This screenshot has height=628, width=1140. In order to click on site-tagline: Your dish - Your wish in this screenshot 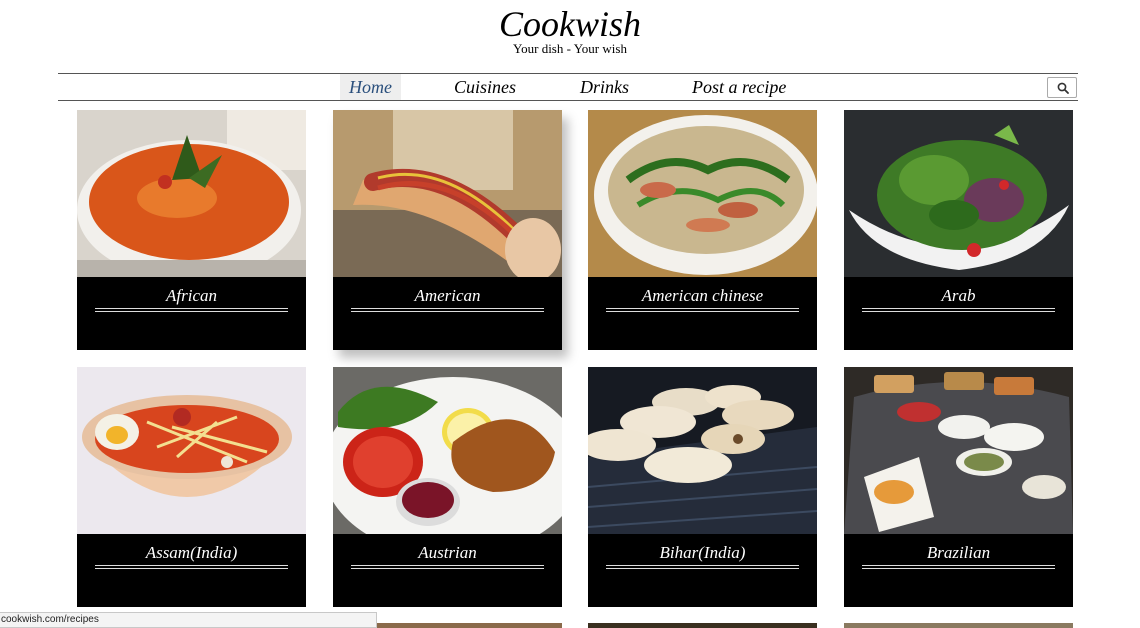, I will do `click(570, 48)`.